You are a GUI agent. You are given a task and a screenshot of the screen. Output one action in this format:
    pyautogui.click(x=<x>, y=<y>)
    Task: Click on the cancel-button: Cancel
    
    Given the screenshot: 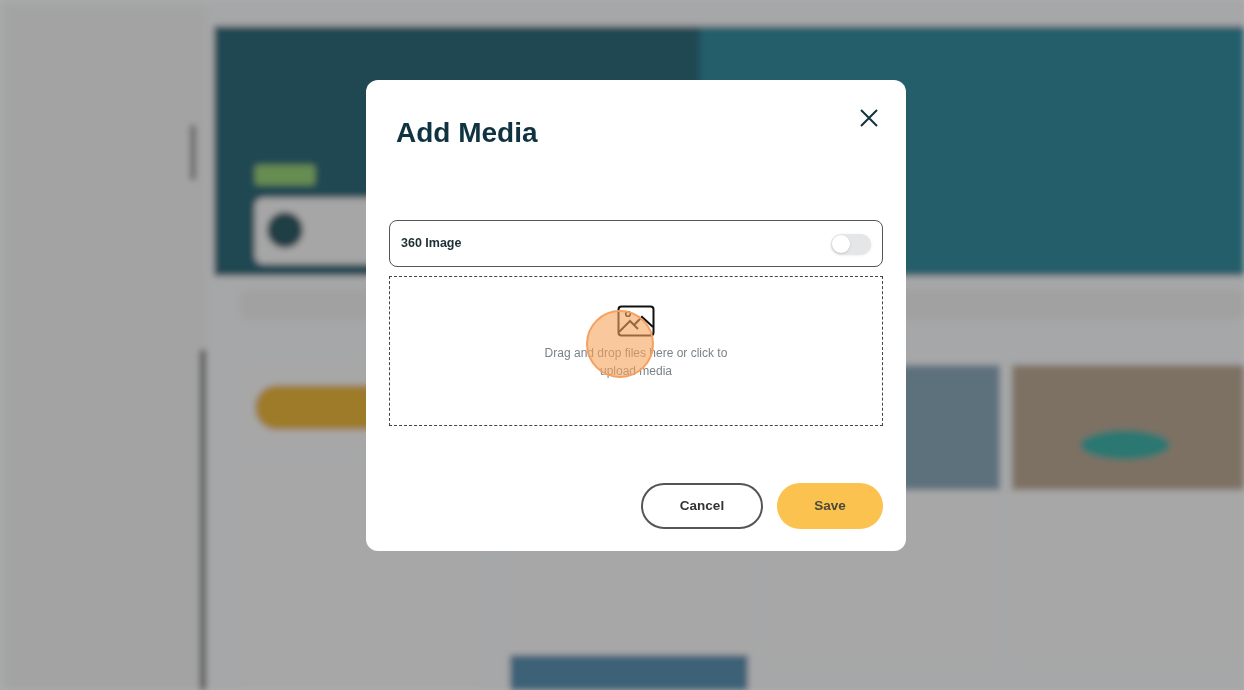 What is the action you would take?
    pyautogui.click(x=702, y=506)
    